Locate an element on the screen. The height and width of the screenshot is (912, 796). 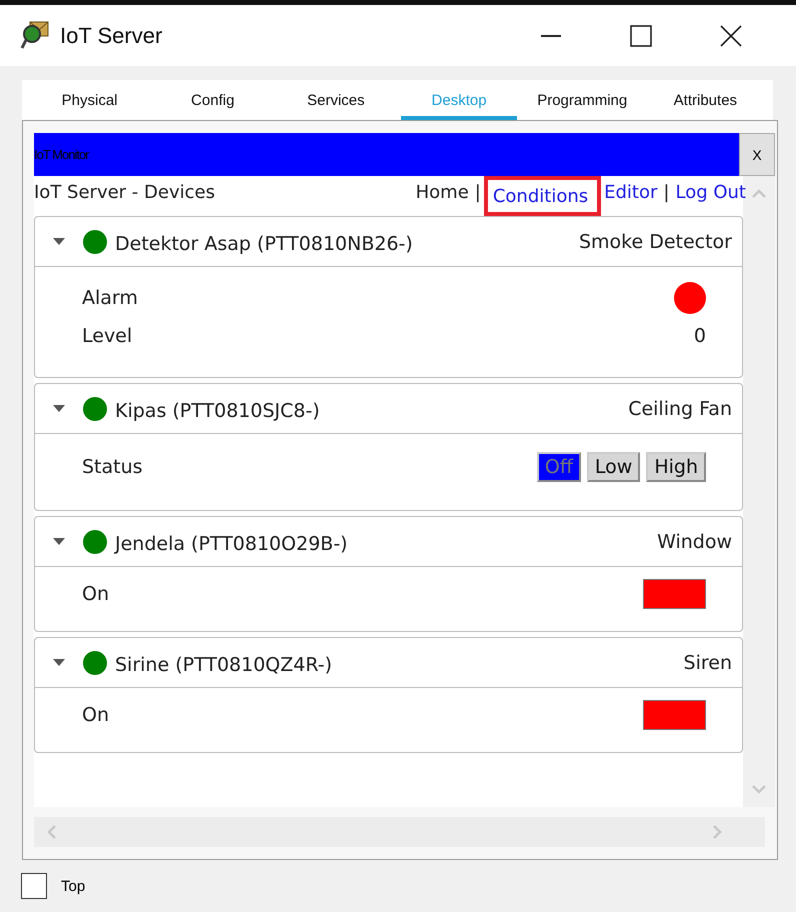
device-name: Sirine (PTT0810QZ4R-) is located at coordinates (224, 665).